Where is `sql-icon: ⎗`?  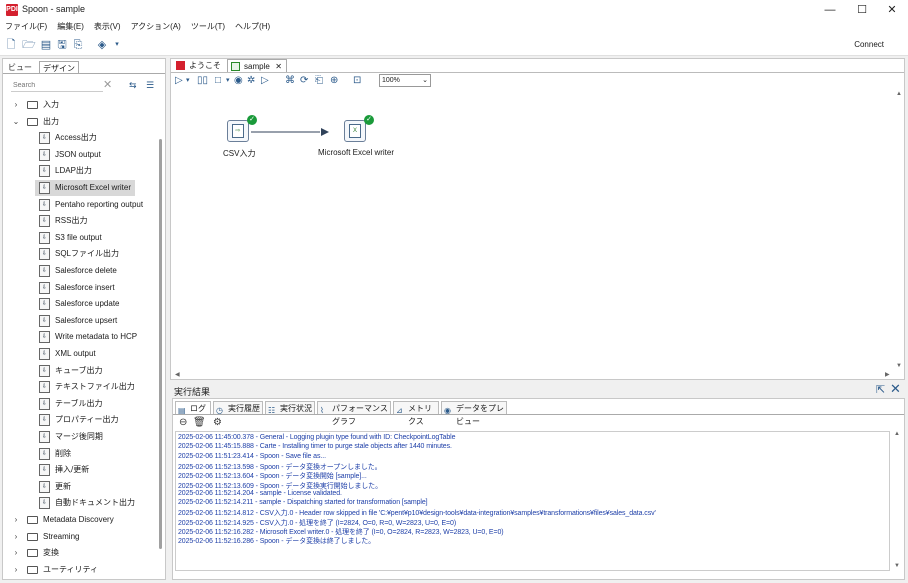
sql-icon: ⎗ is located at coordinates (319, 81).